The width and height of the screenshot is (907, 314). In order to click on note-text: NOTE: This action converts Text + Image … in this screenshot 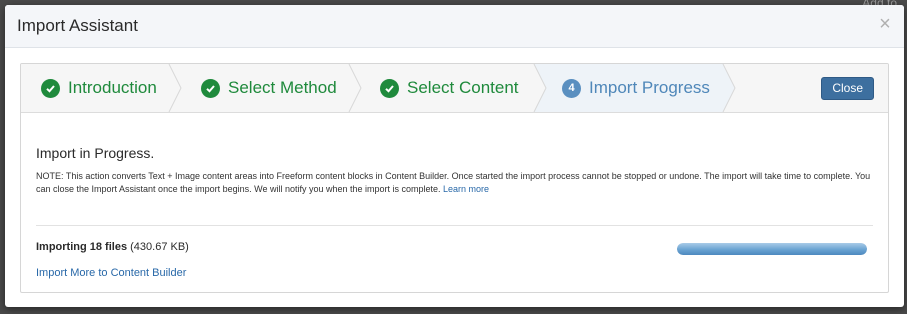, I will do `click(456, 183)`.